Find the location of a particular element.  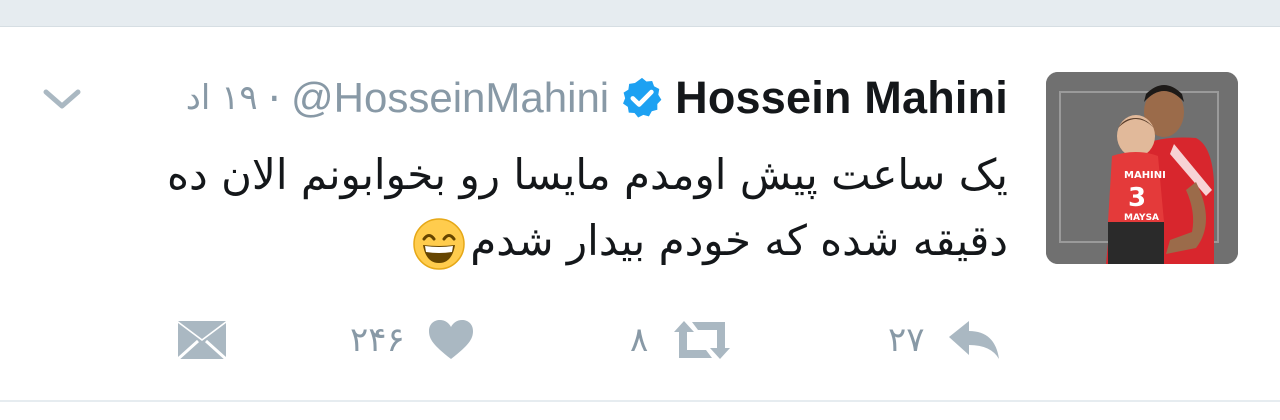

reply-count: ۲۷ is located at coordinates (906, 340).